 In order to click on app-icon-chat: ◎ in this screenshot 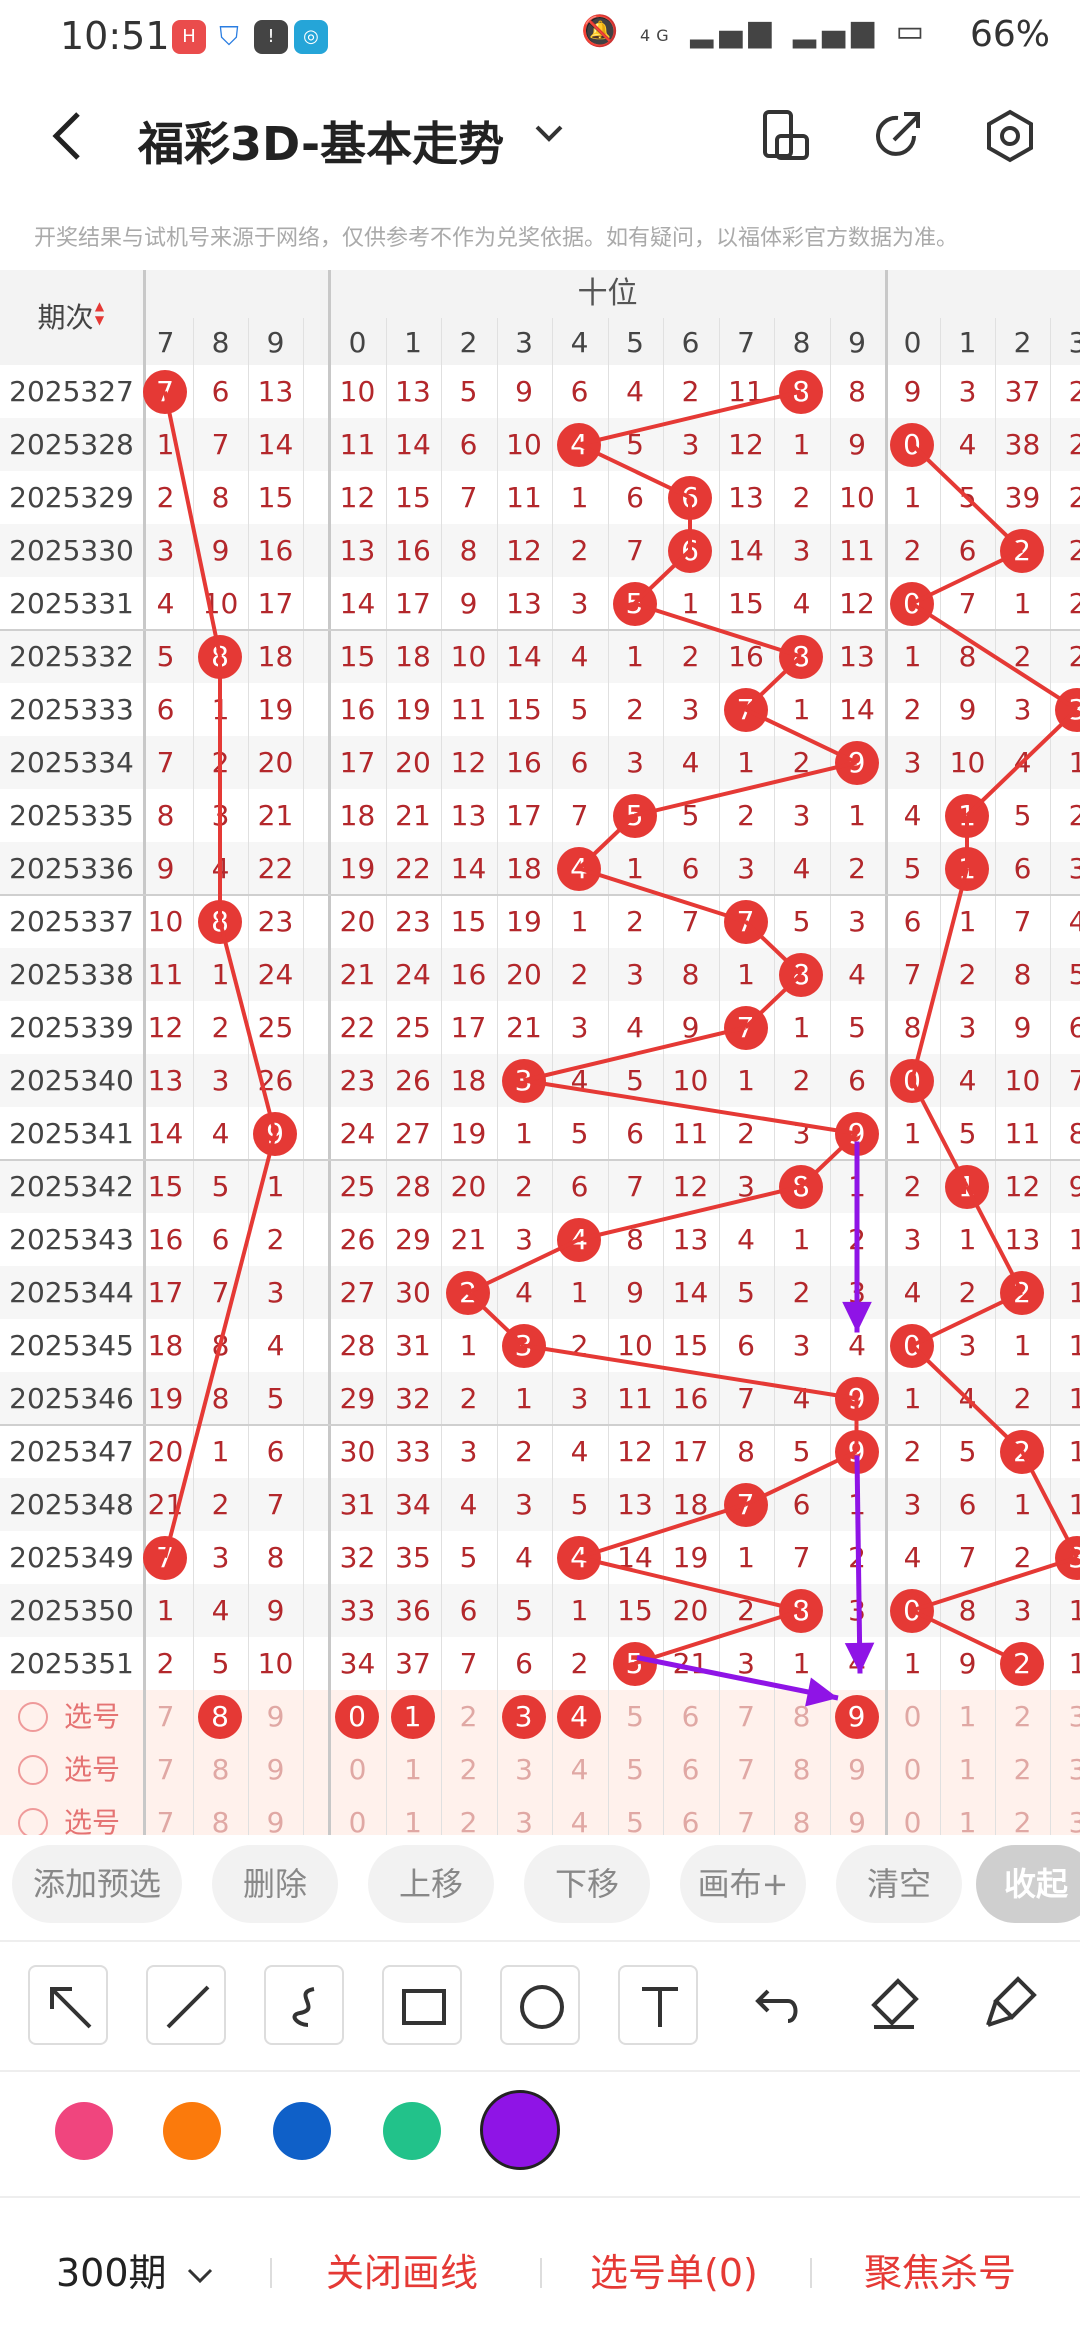, I will do `click(311, 37)`.